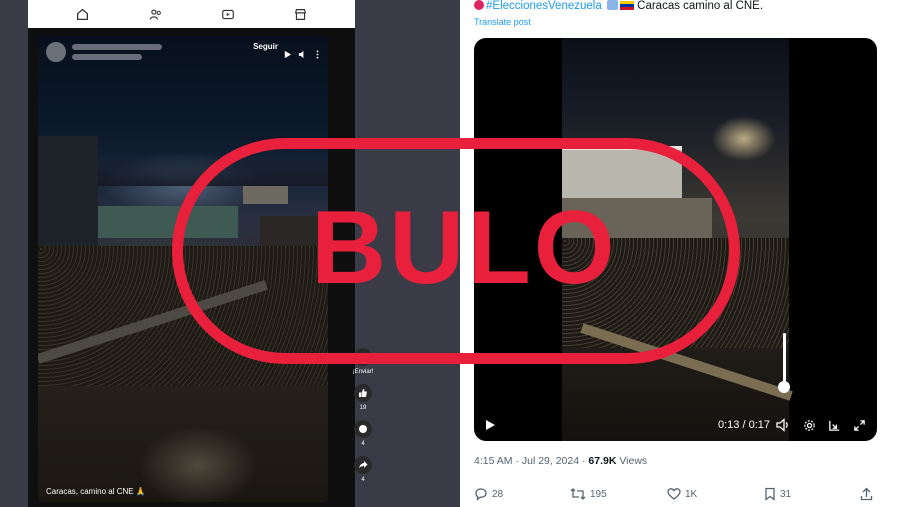 The width and height of the screenshot is (900, 507). What do you see at coordinates (363, 408) in the screenshot?
I see `like-count: 19` at bounding box center [363, 408].